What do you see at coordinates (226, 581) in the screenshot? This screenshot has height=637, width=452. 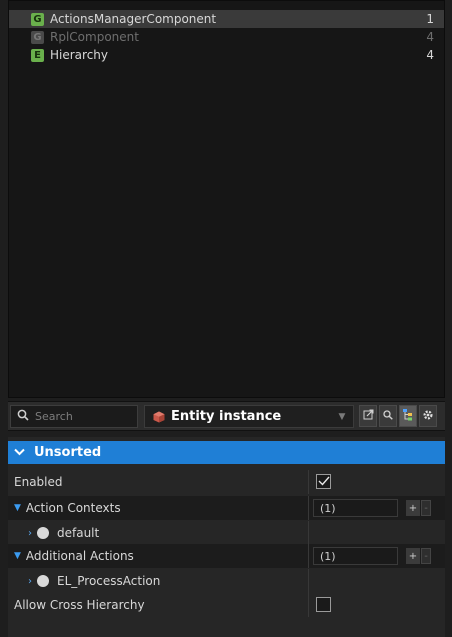 I see `property-row-el-process-action: › EL_ProcessAction` at bounding box center [226, 581].